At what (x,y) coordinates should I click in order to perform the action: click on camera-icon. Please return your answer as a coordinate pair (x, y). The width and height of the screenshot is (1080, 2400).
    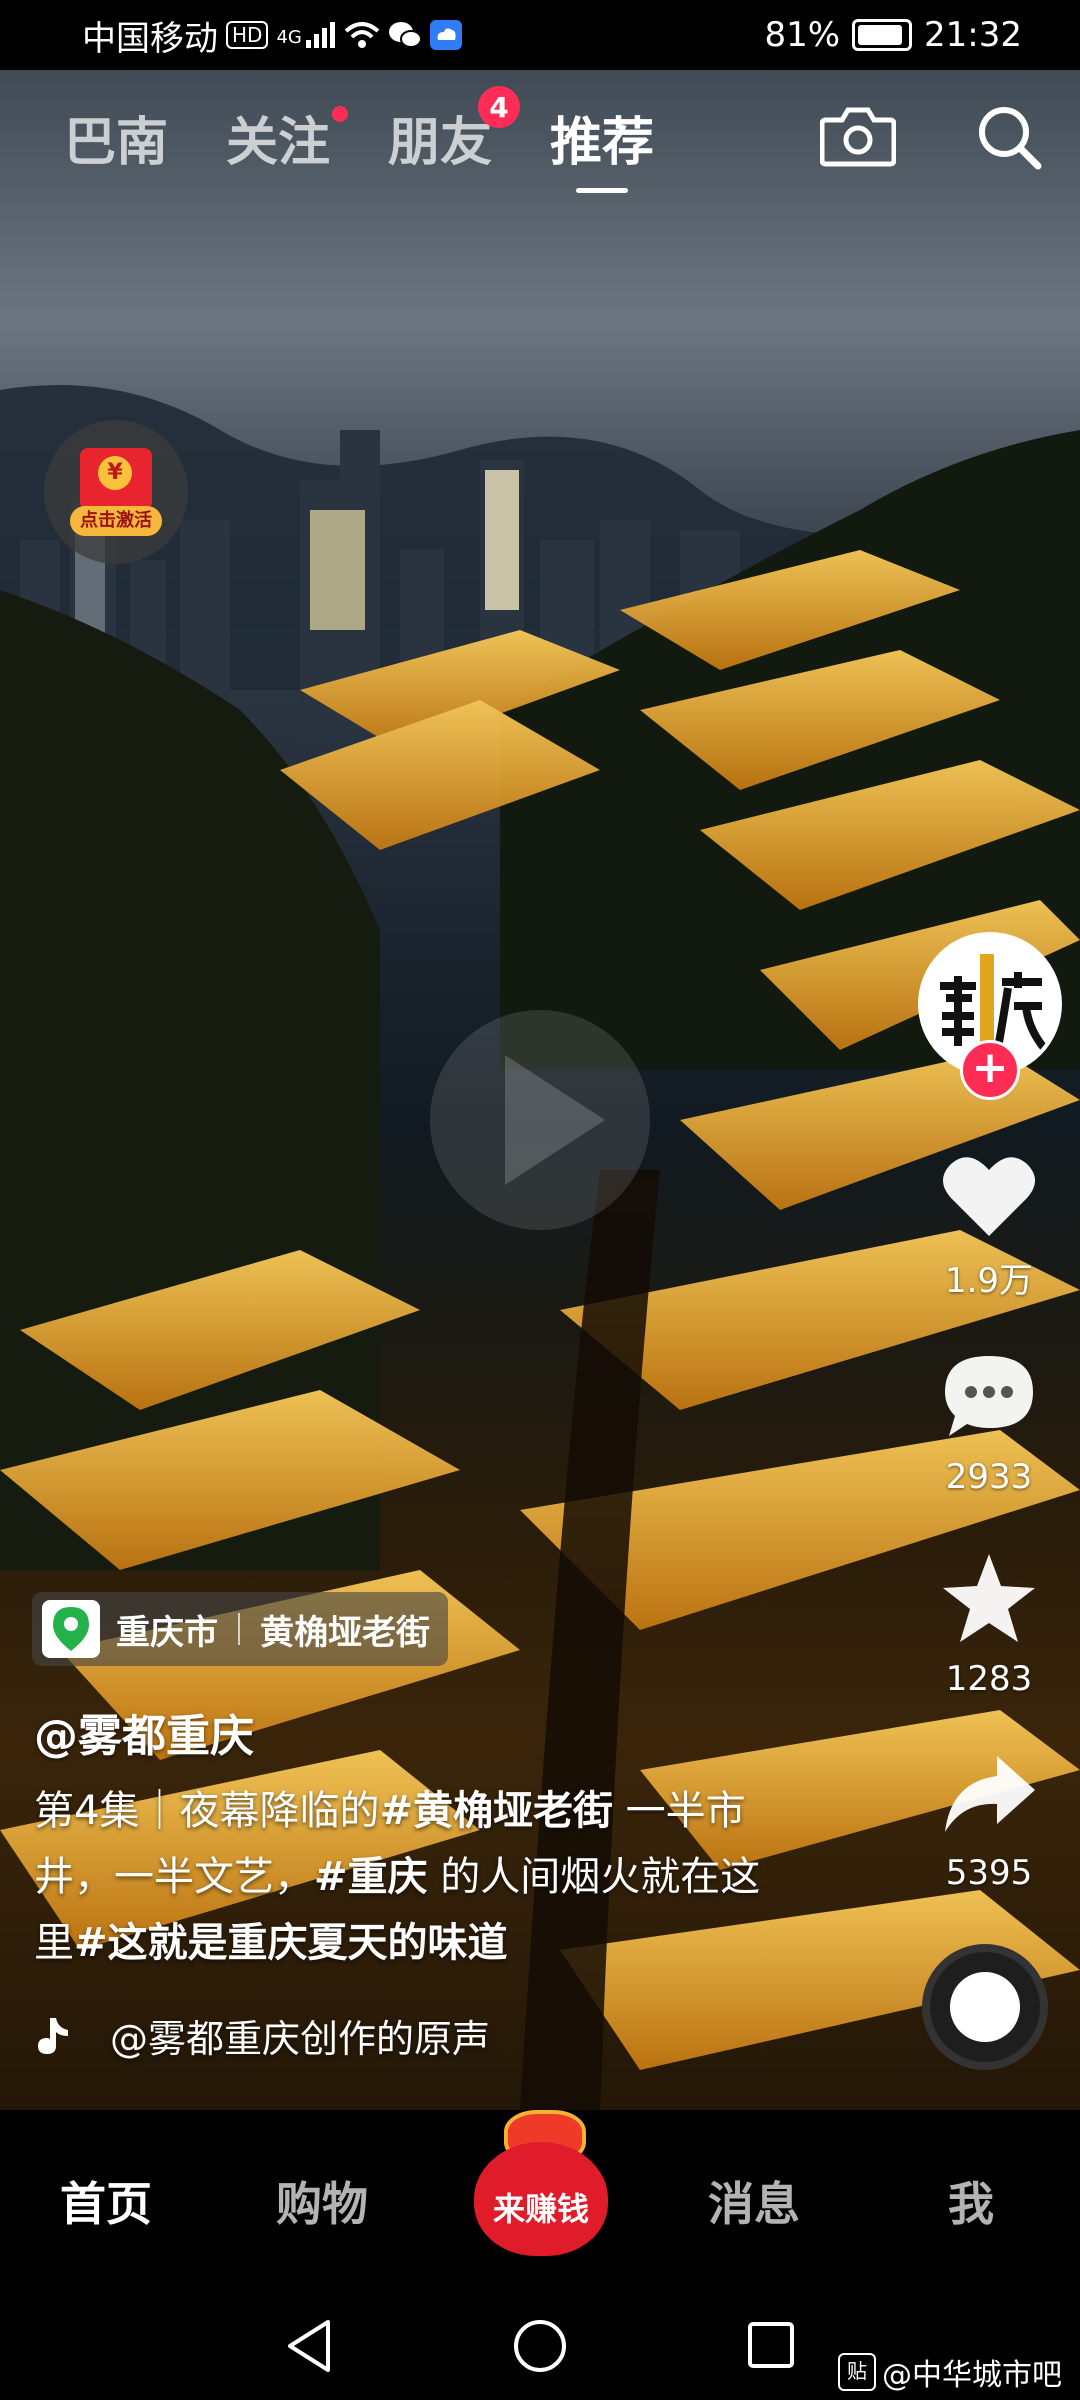
    Looking at the image, I should click on (858, 136).